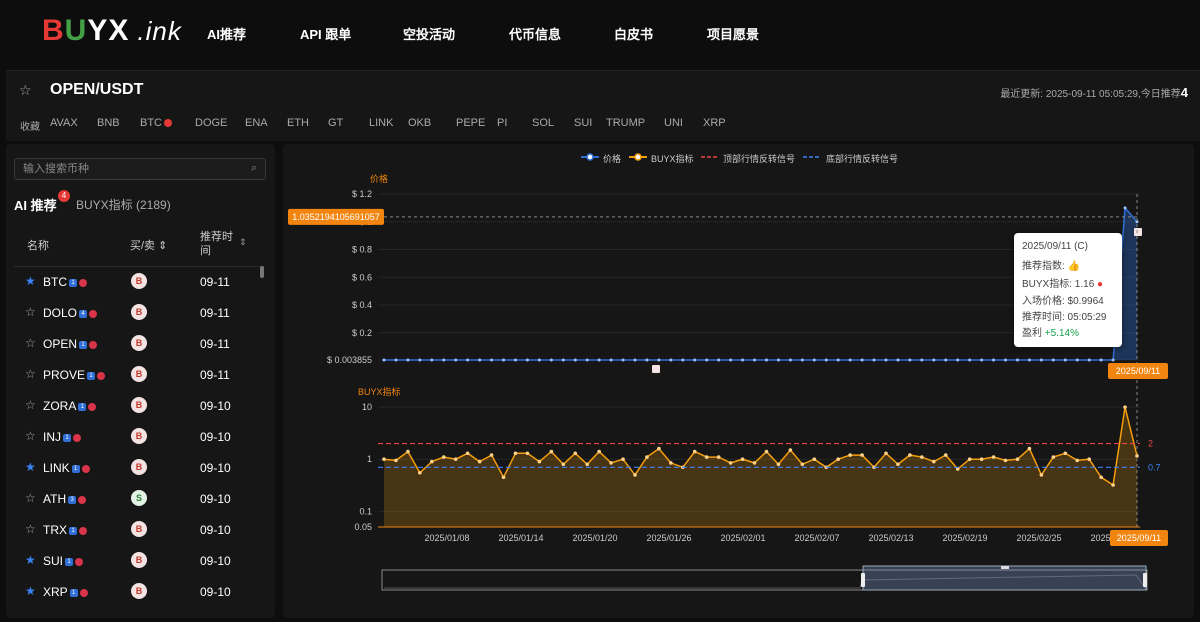 The image size is (1200, 622). I want to click on row-coin-name: TRX 1, so click(65, 530).